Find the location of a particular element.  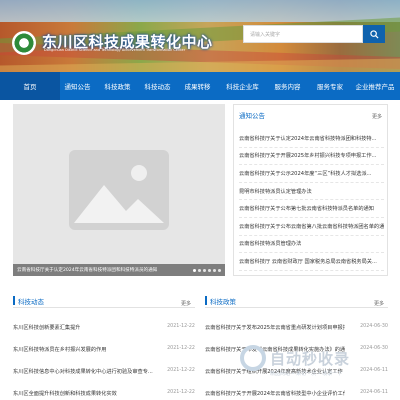

header-sky is located at coordinates (200, 11).